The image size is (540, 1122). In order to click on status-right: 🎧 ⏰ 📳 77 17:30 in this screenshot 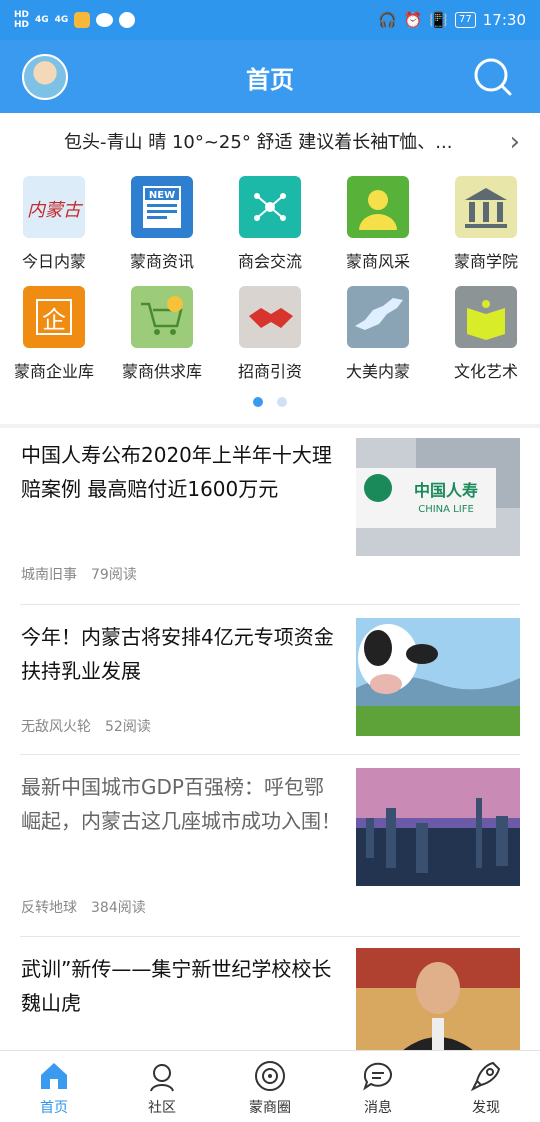, I will do `click(452, 20)`.